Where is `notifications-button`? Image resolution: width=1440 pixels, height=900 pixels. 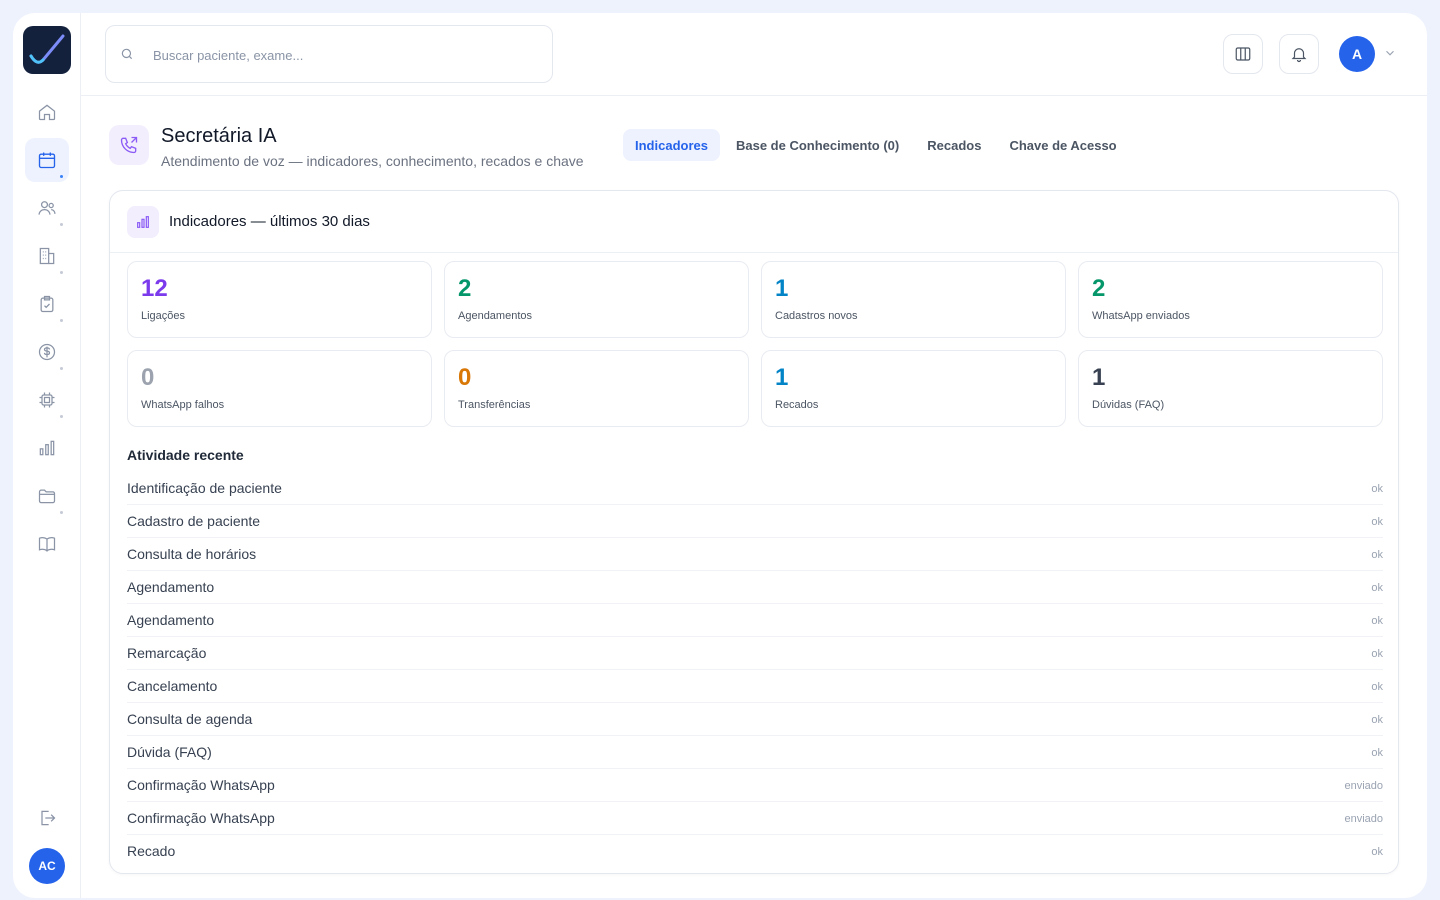
notifications-button is located at coordinates (1299, 54).